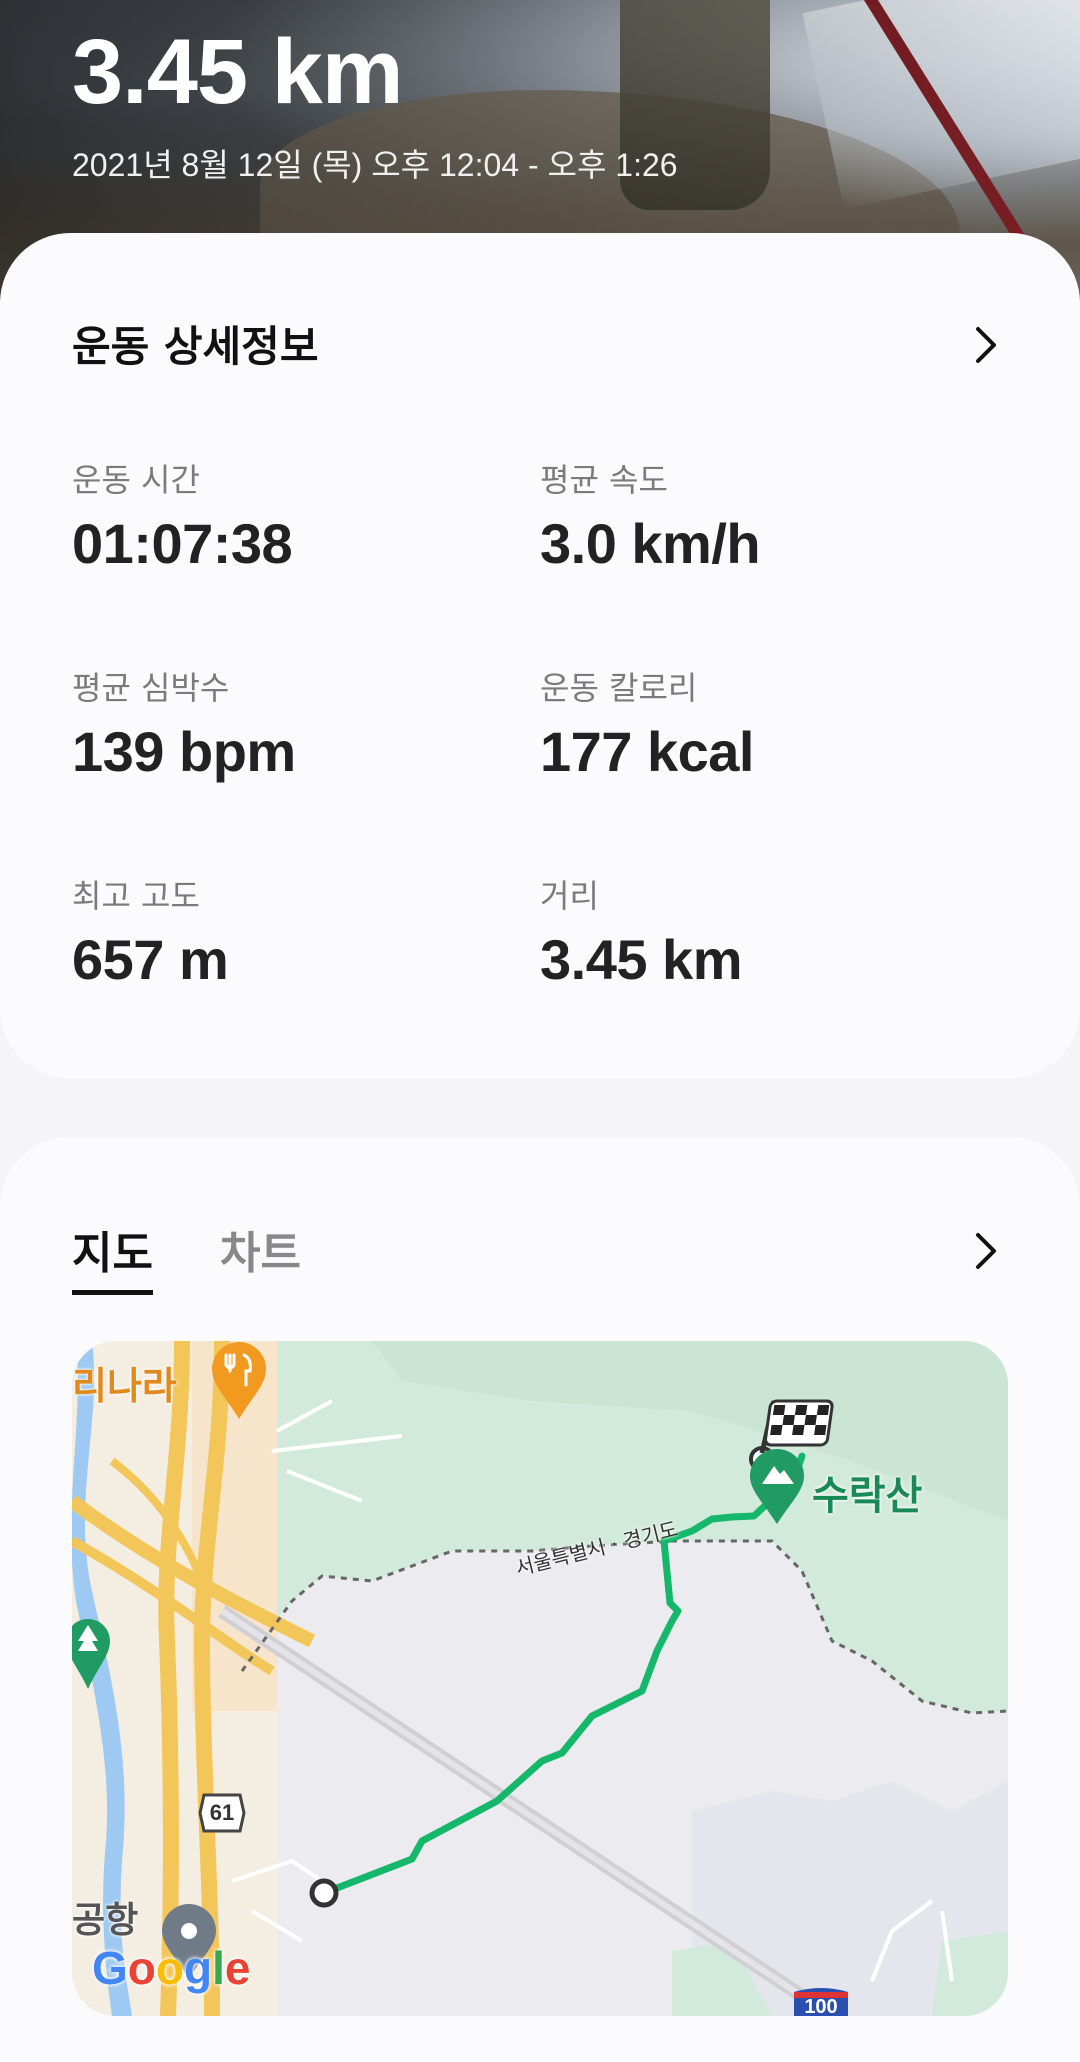  I want to click on metric-max-altitude: 최고 고도 657 m, so click(292, 931).